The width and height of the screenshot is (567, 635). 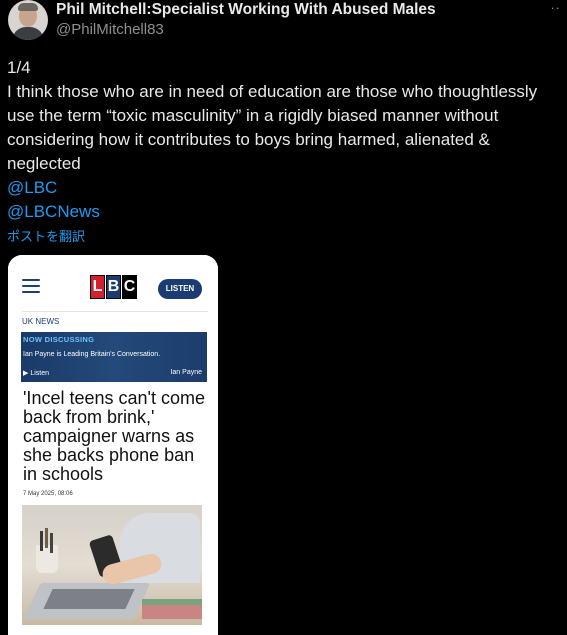 What do you see at coordinates (112, 565) in the screenshot?
I see `article-photo` at bounding box center [112, 565].